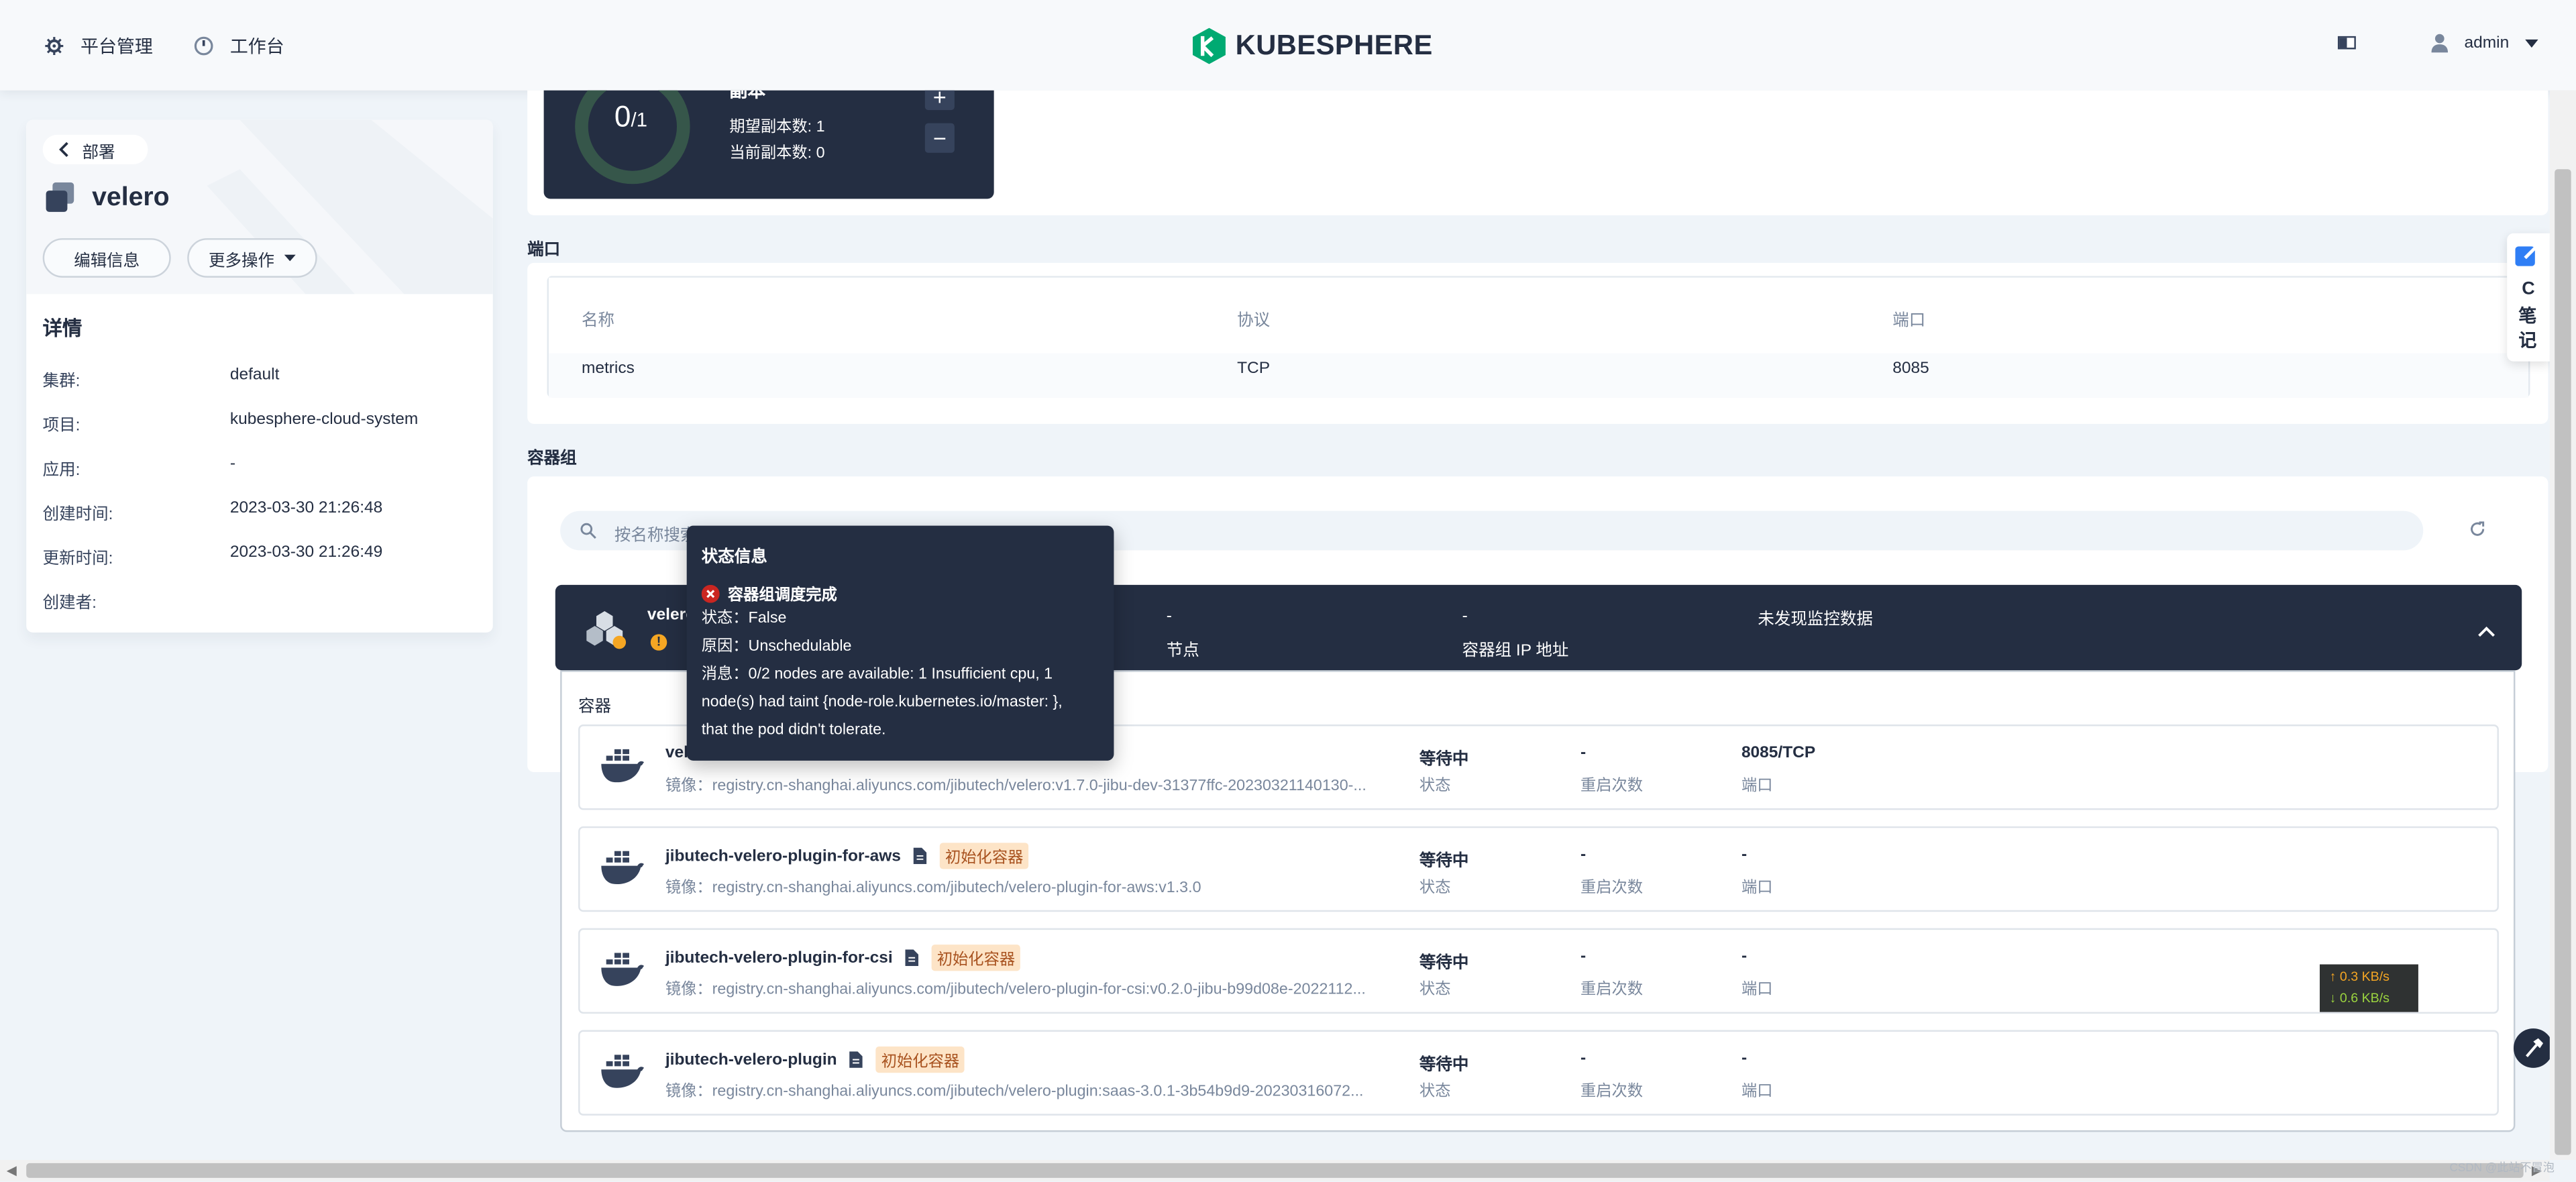 The image size is (2576, 1182). What do you see at coordinates (630, 116) in the screenshot?
I see `replica-count: 0/1` at bounding box center [630, 116].